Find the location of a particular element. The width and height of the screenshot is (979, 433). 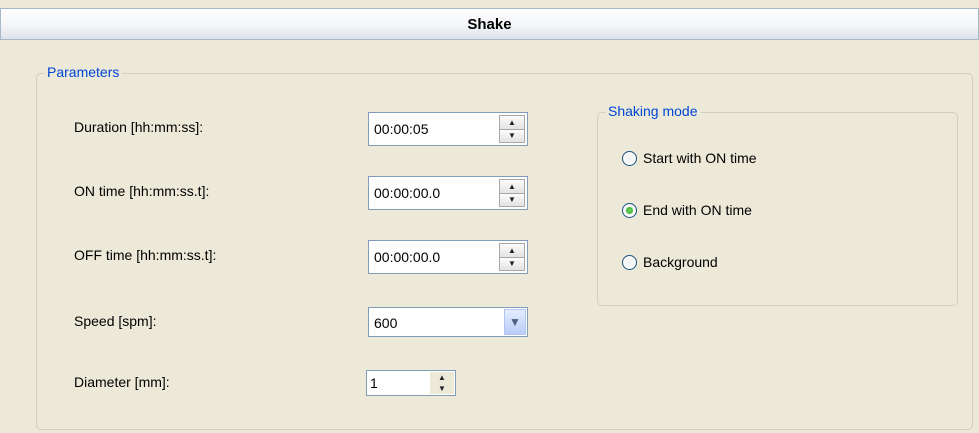

radio-end-with-on-time: End with ON time is located at coordinates (687, 210).